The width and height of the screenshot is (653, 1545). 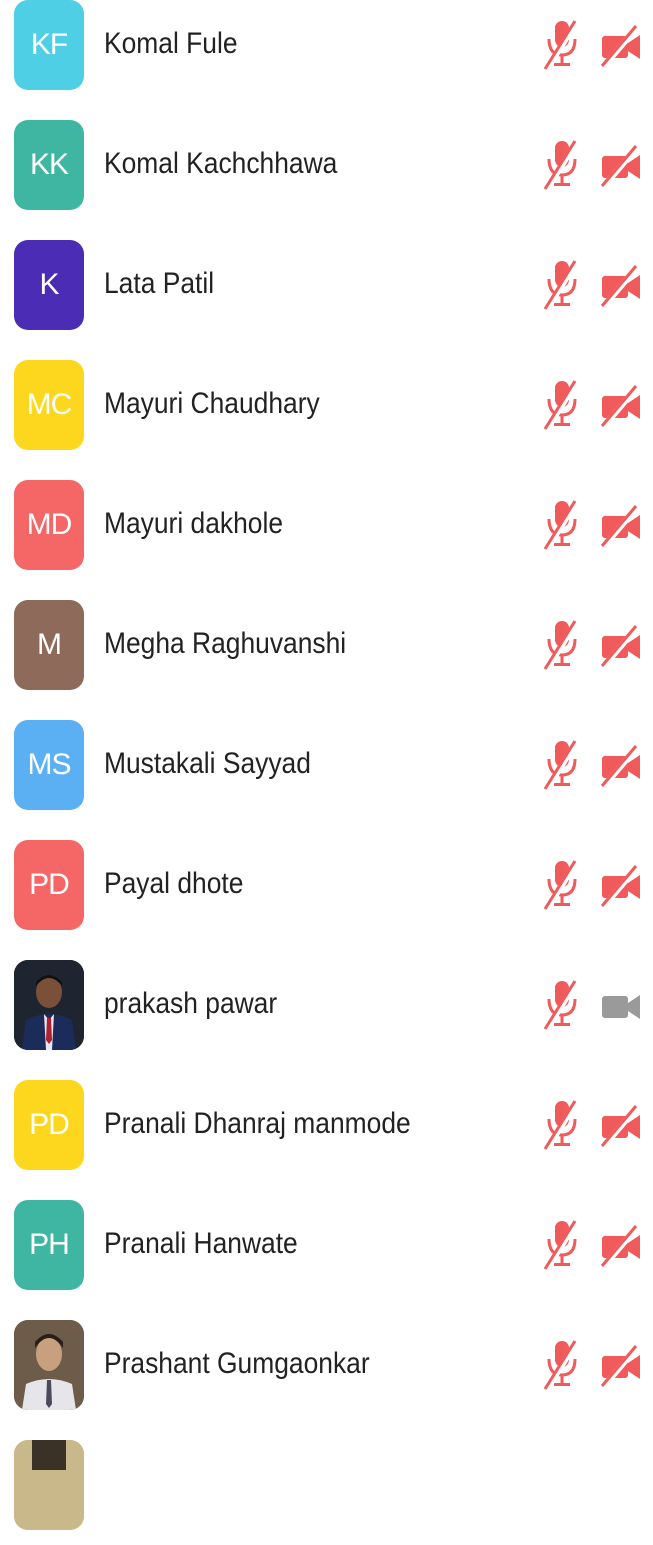 I want to click on participant-row: KK Komal Kachchhawa, so click(x=326, y=165).